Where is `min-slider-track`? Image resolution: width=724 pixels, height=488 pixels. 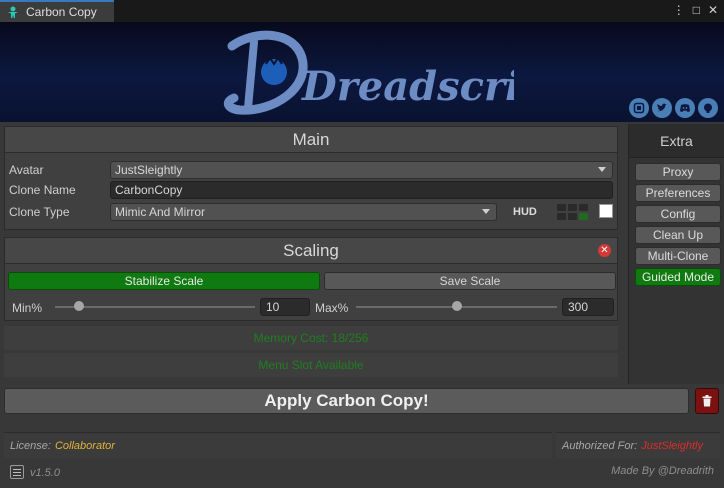
min-slider-track is located at coordinates (155, 307).